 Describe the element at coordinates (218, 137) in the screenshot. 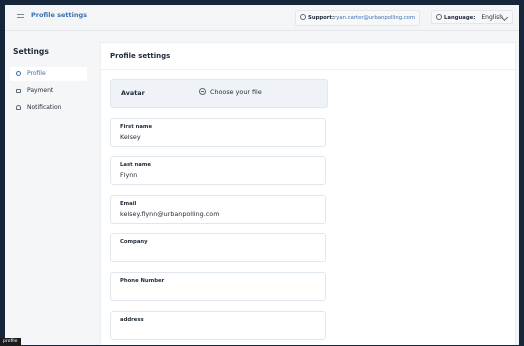

I see `first-name-input: Kelsey` at that location.